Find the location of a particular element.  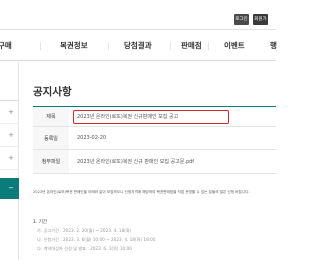

top-utility-bar: 로그인 회원가입 is located at coordinates (138, 16).